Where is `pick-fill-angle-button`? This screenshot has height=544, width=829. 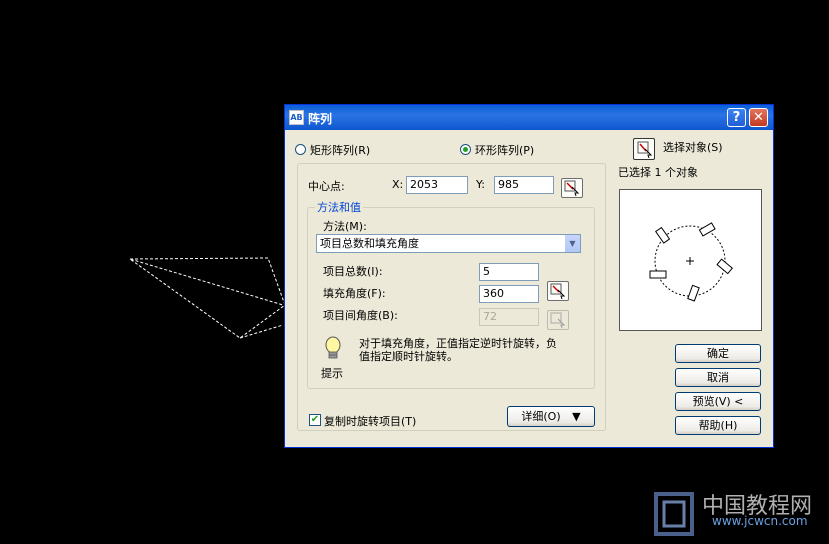 pick-fill-angle-button is located at coordinates (558, 291).